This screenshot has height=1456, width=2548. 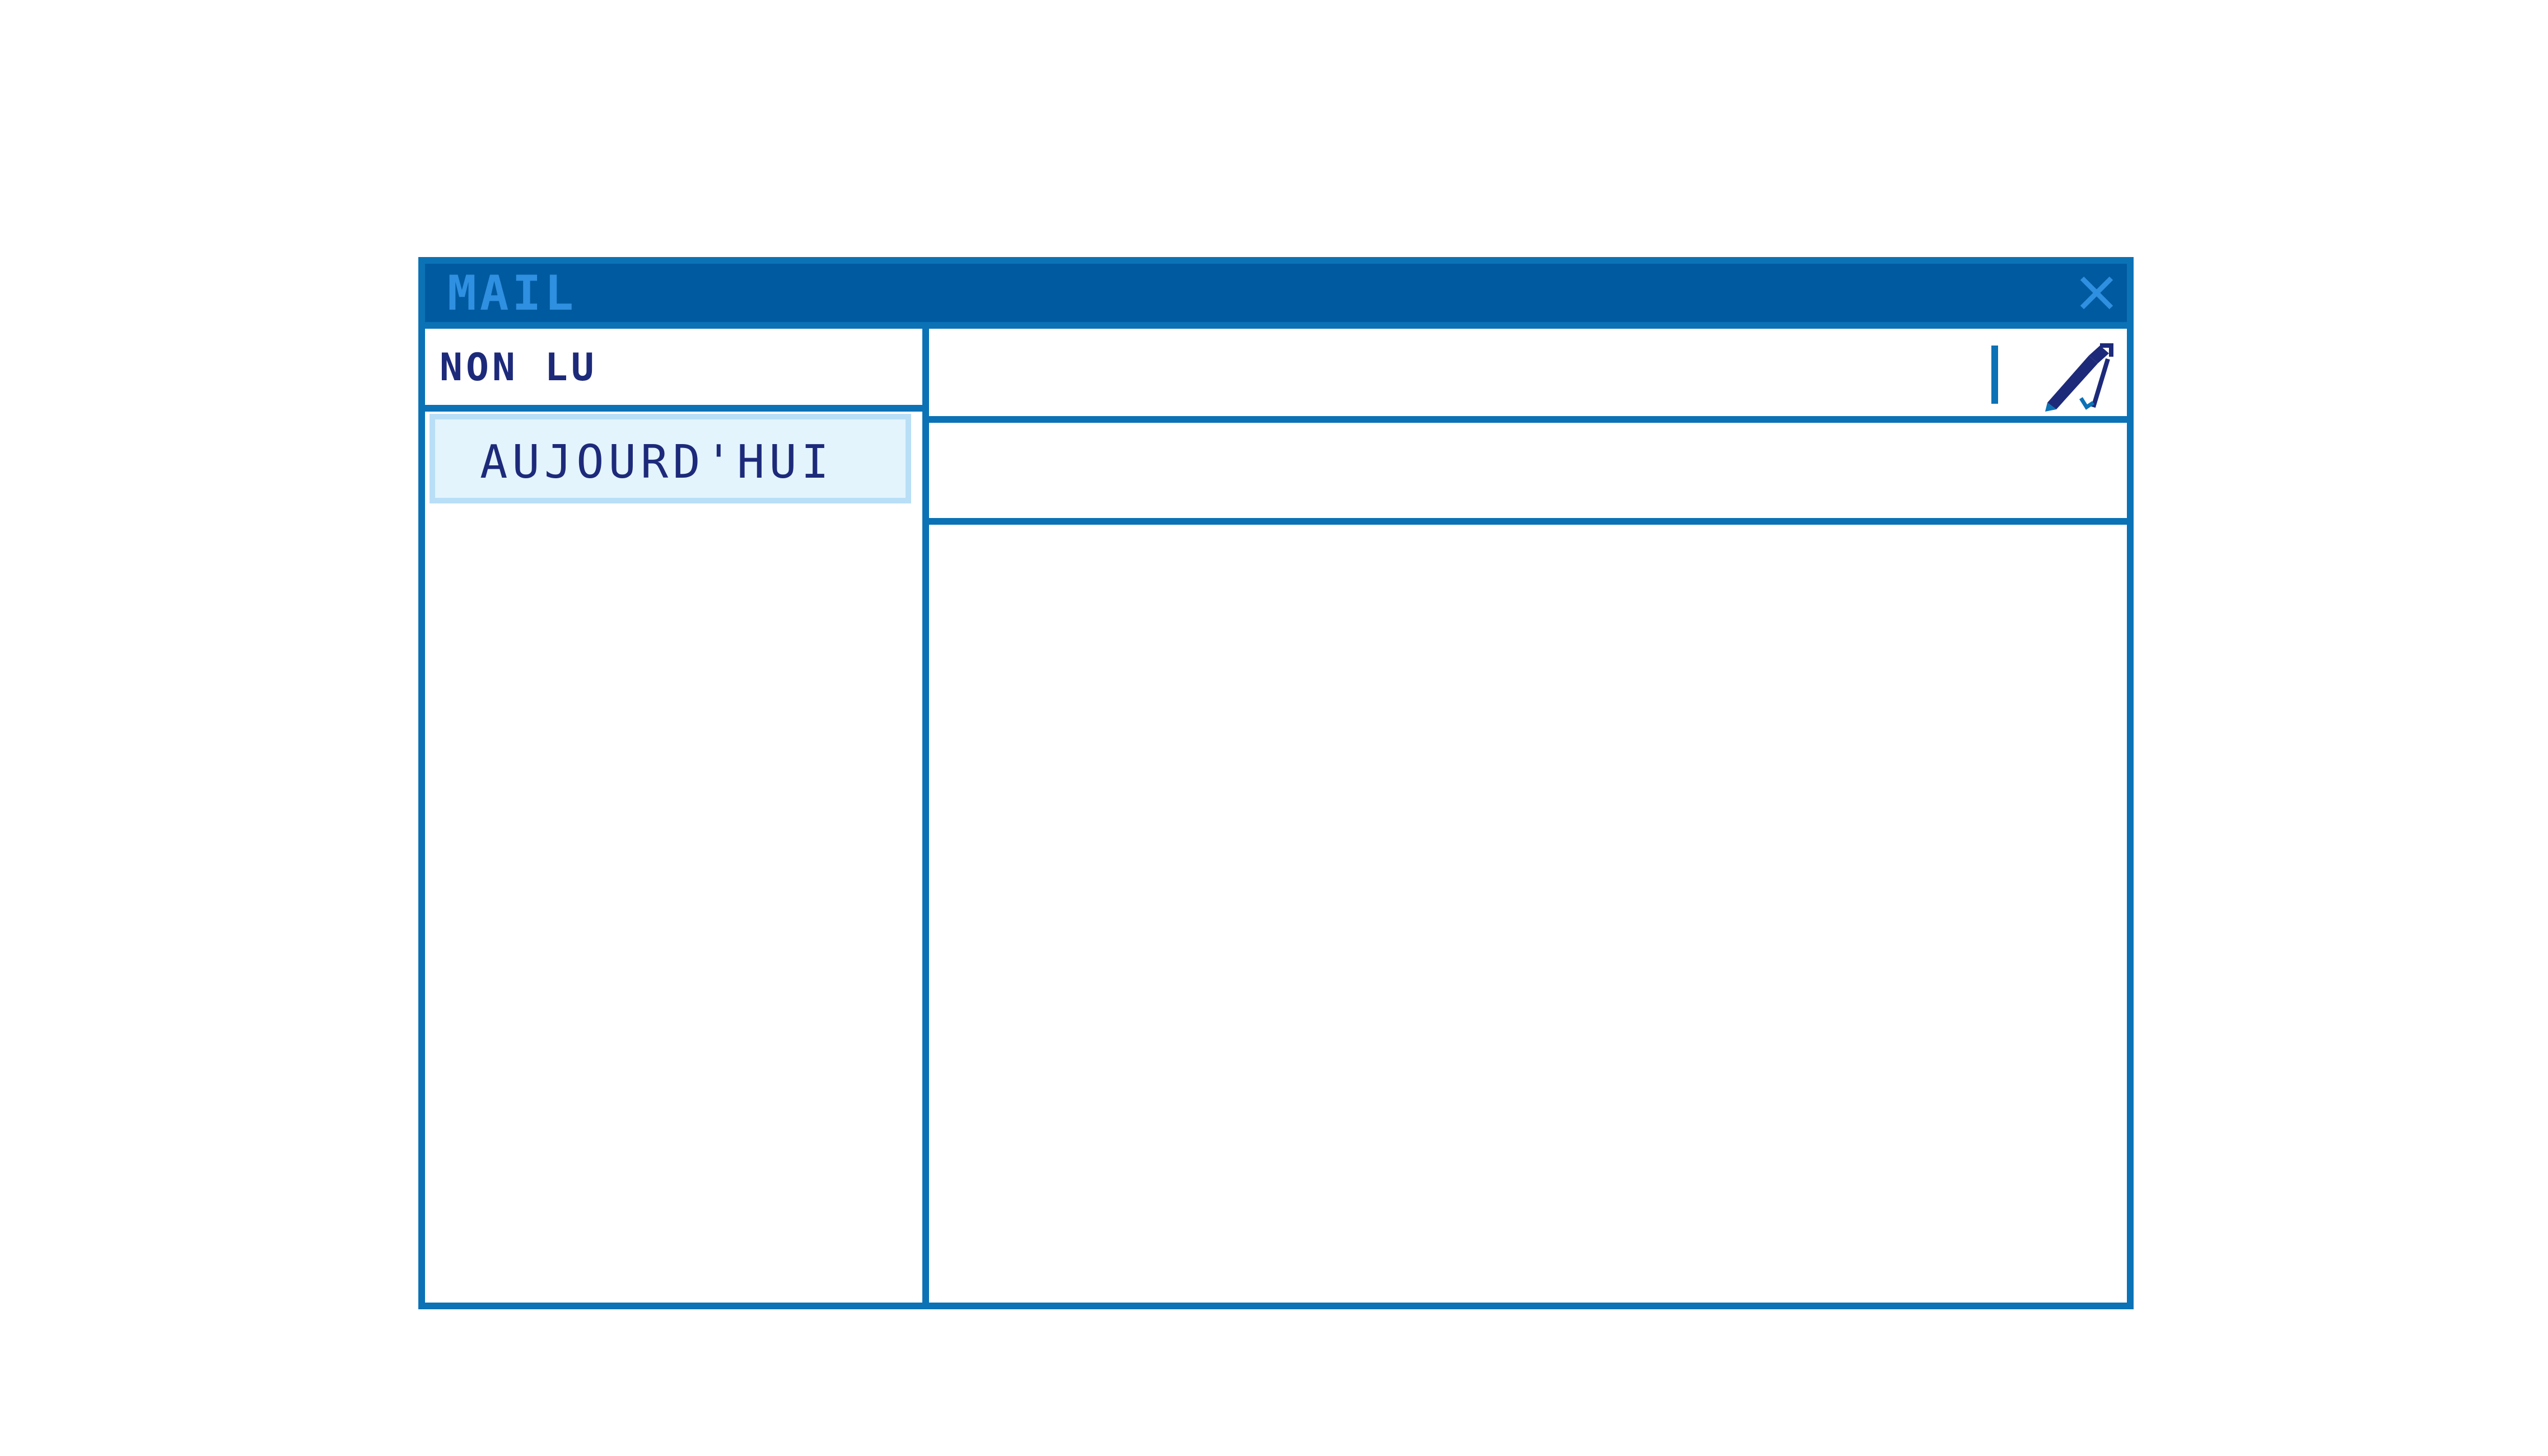 I want to click on close-icon, so click(x=2096, y=293).